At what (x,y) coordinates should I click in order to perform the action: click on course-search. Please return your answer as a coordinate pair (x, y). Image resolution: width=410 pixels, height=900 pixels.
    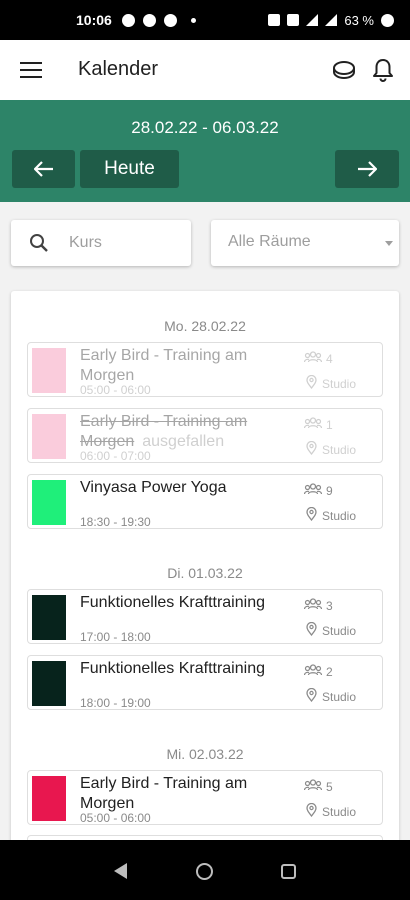
    Looking at the image, I should click on (101, 243).